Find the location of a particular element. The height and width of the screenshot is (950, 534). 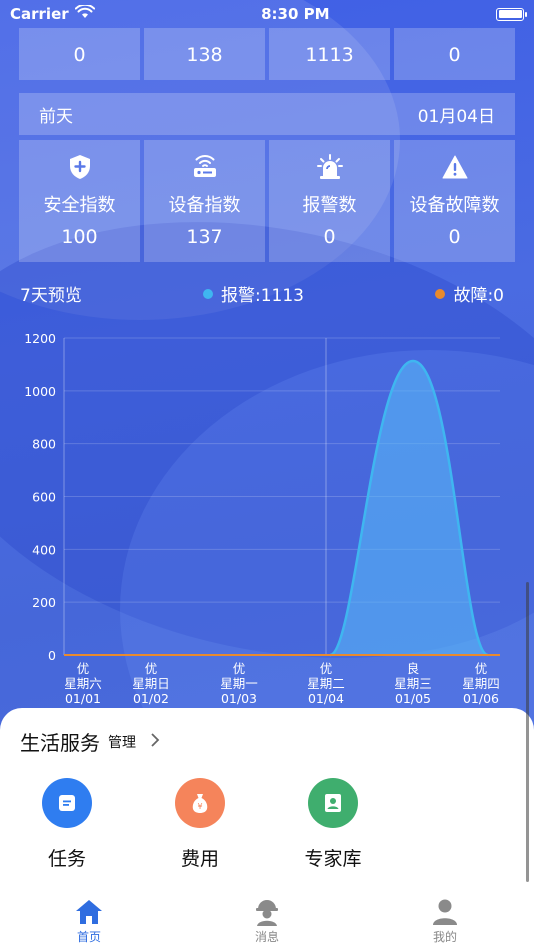

chevron-right-icon is located at coordinates (155, 741).